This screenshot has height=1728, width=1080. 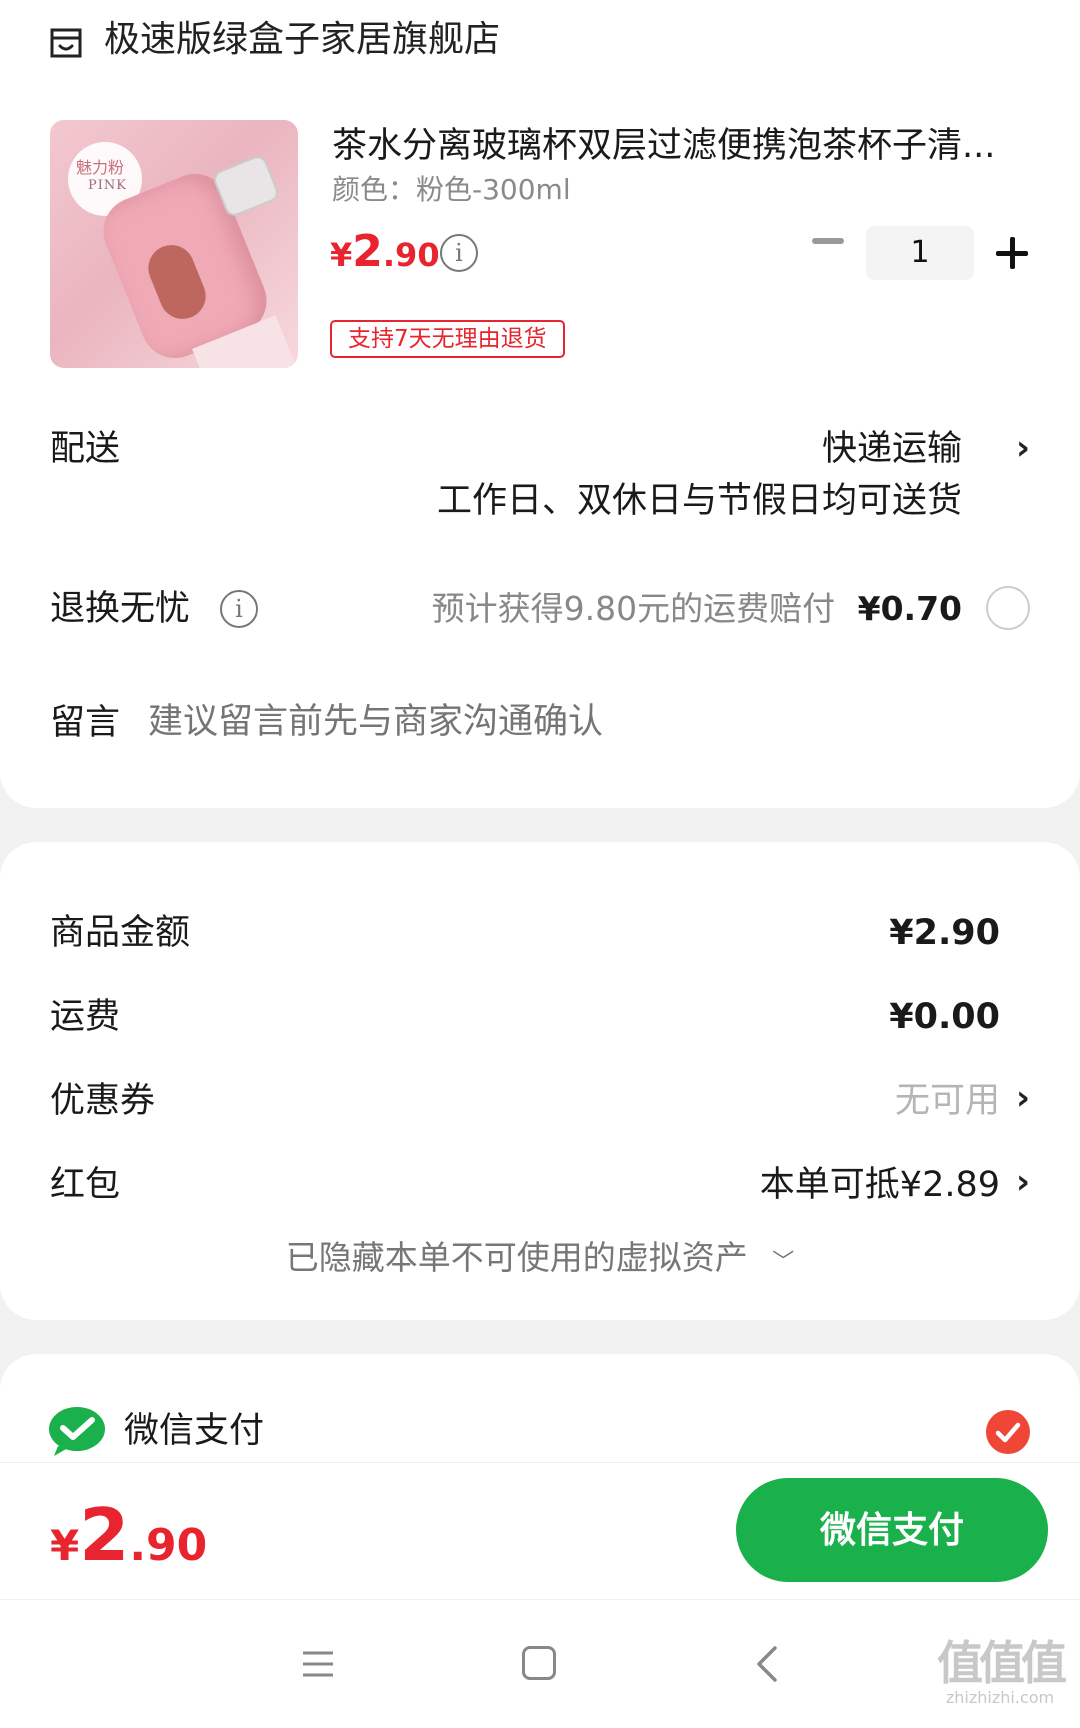 I want to click on home-icon, so click(x=539, y=1663).